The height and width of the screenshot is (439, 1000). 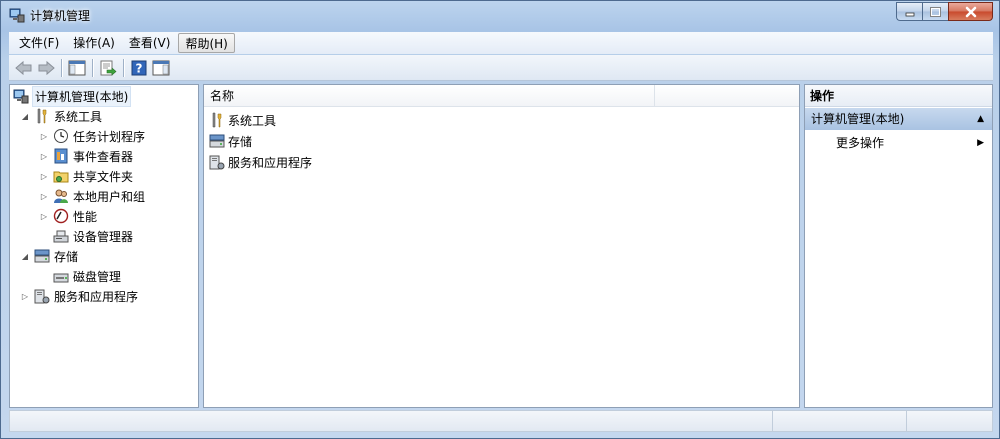 I want to click on action-section-label: 计算机管理(本地), so click(x=858, y=119).